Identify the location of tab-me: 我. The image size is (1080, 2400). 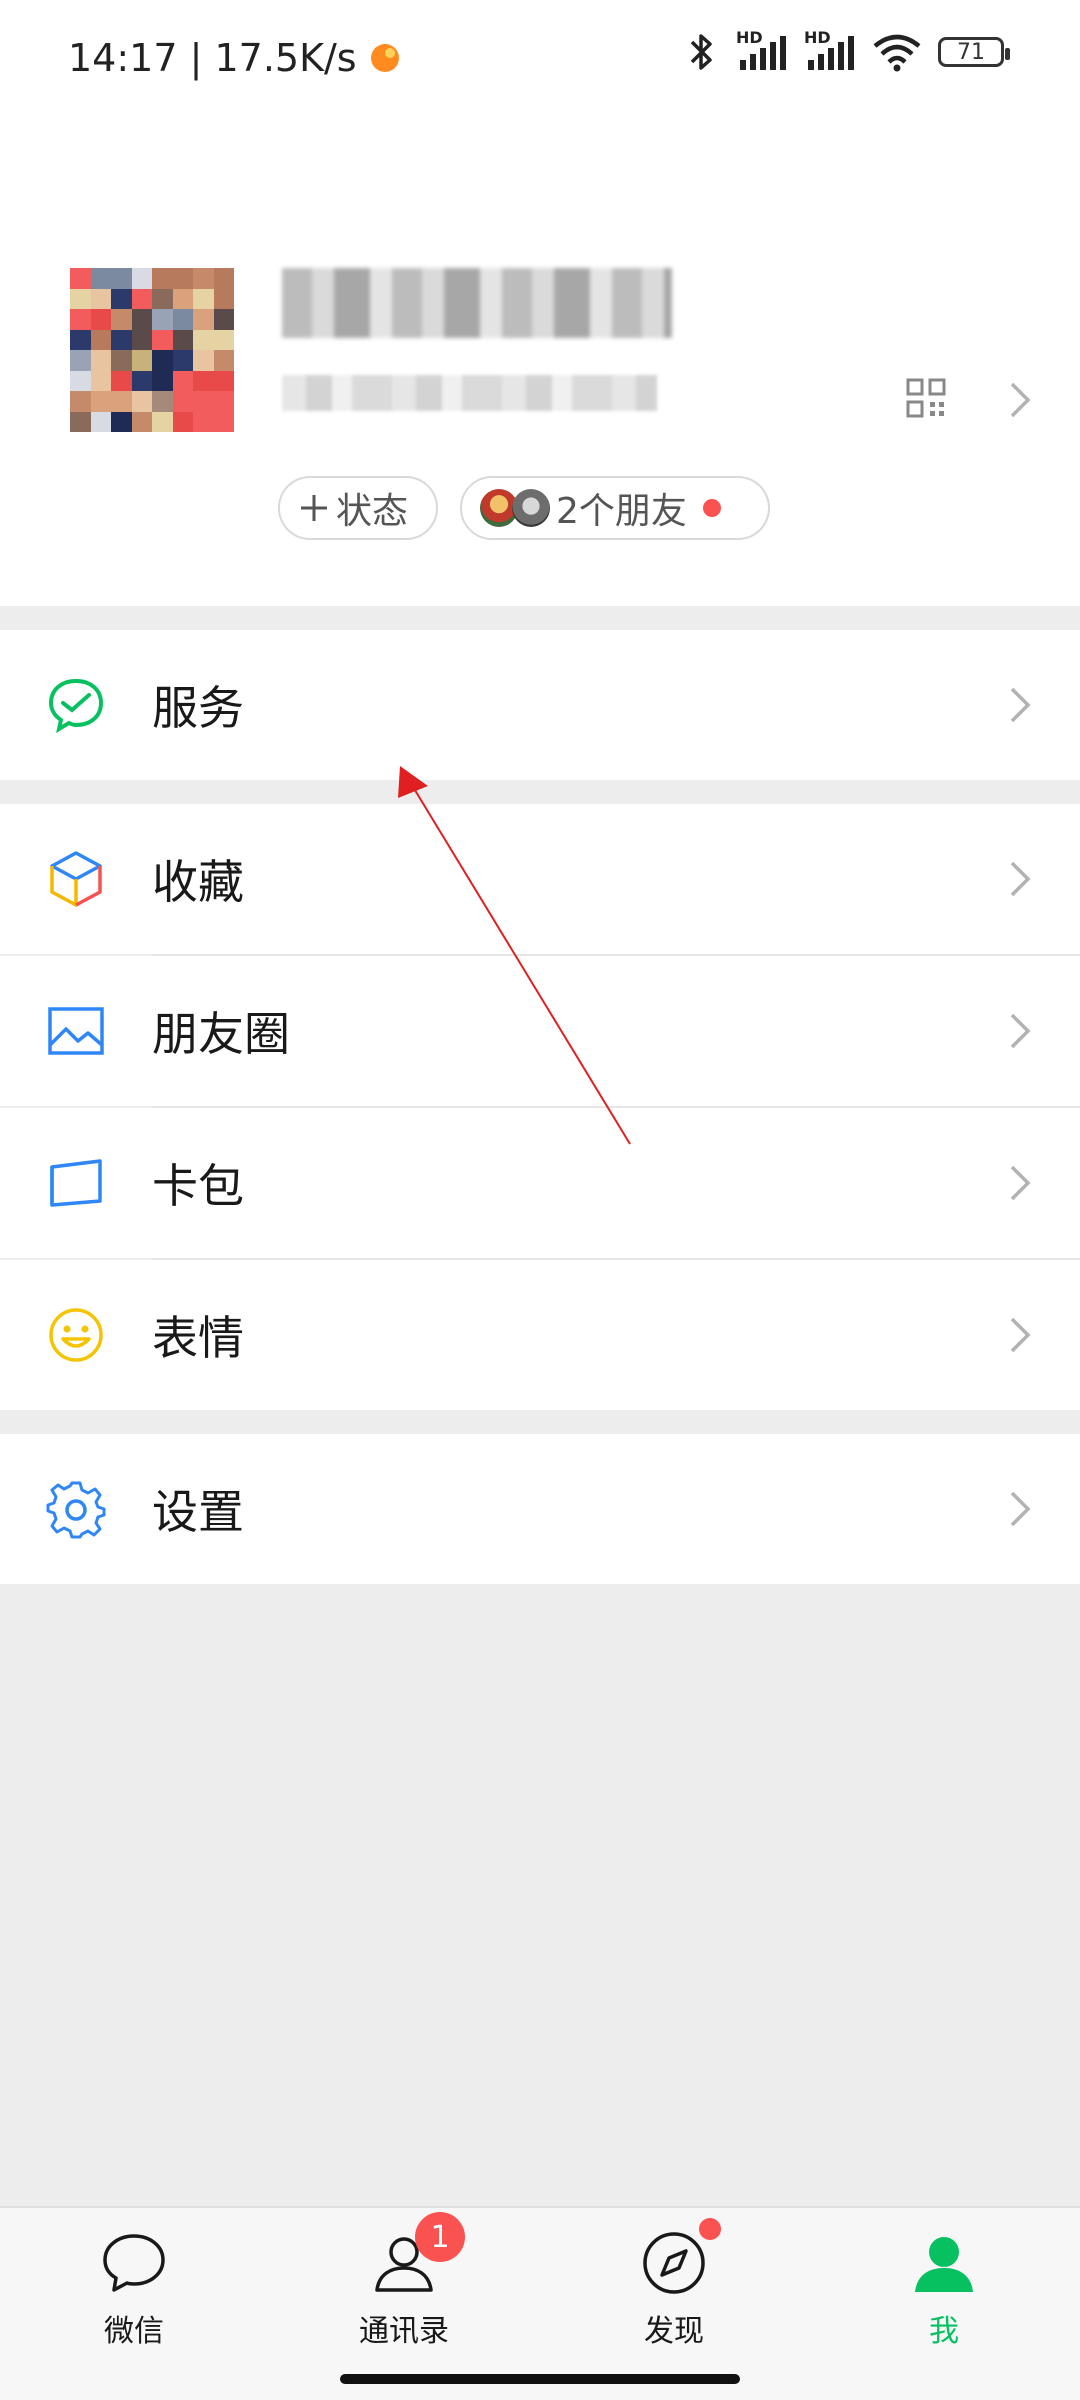
(944, 2293).